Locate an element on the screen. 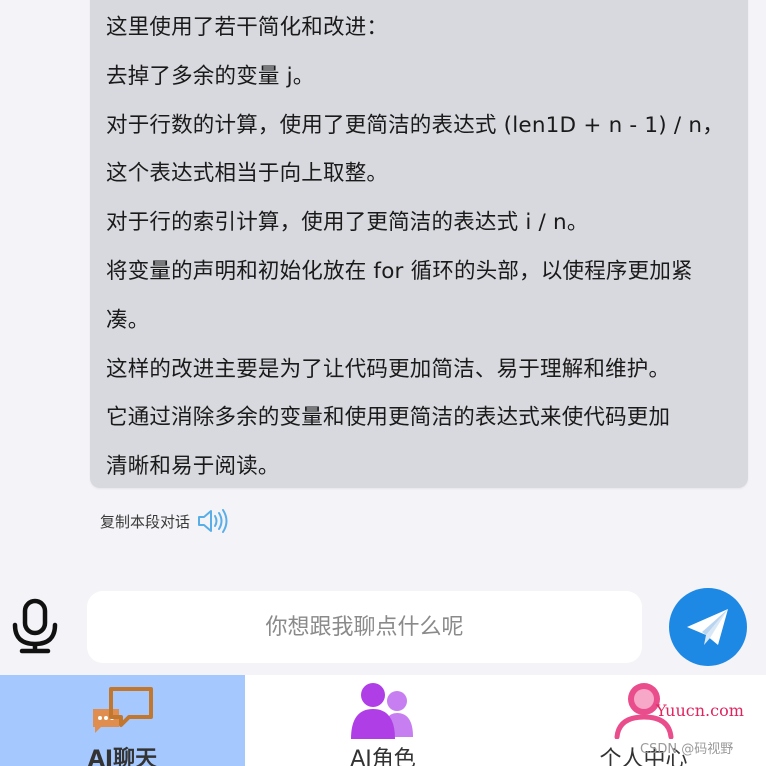 This screenshot has width=766, height=766. message-line: 去掉了多余的变量 j。 is located at coordinates (210, 76).